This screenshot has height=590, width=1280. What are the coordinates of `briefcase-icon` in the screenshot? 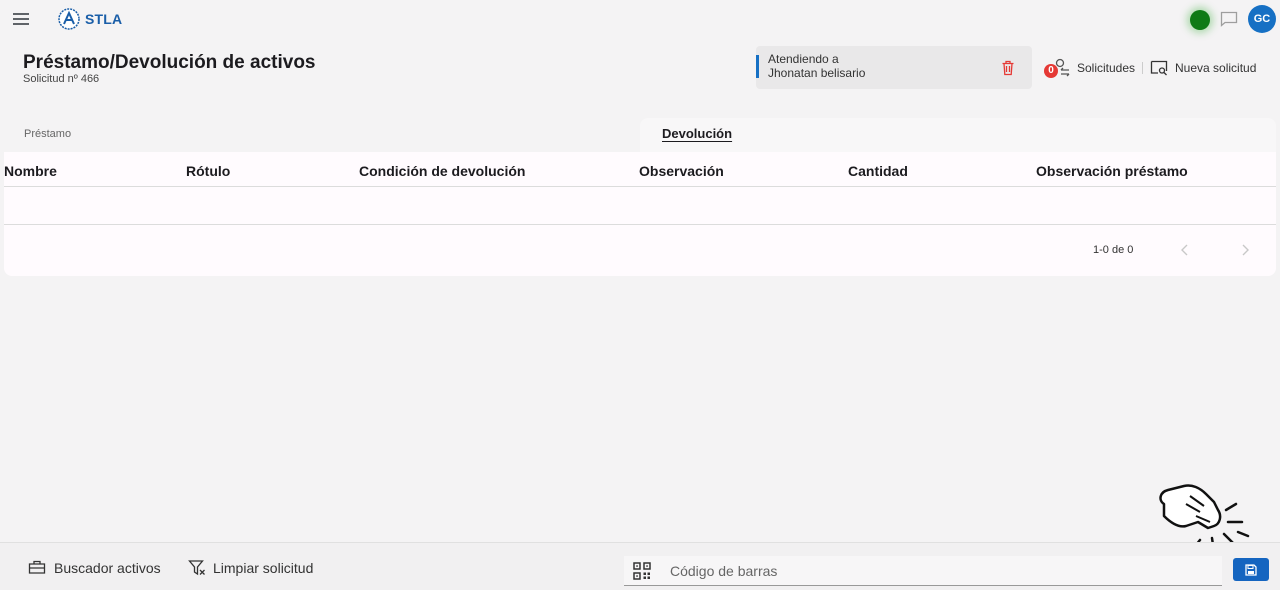 It's located at (37, 567).